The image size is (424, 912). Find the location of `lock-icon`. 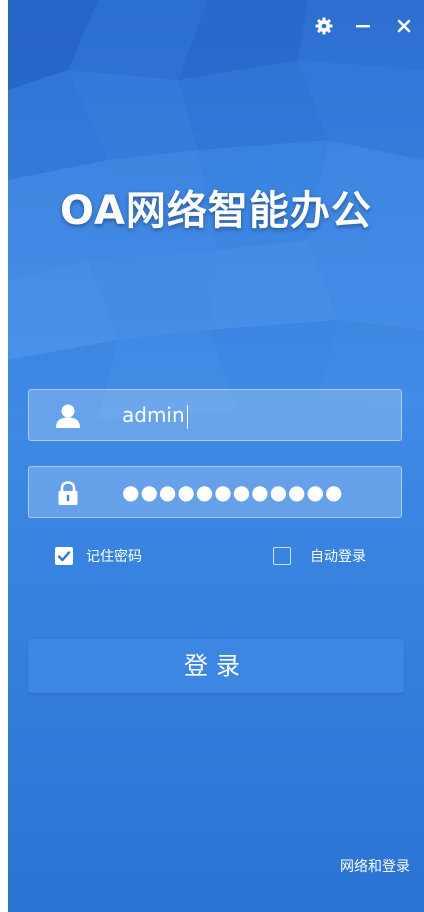

lock-icon is located at coordinates (68, 493).